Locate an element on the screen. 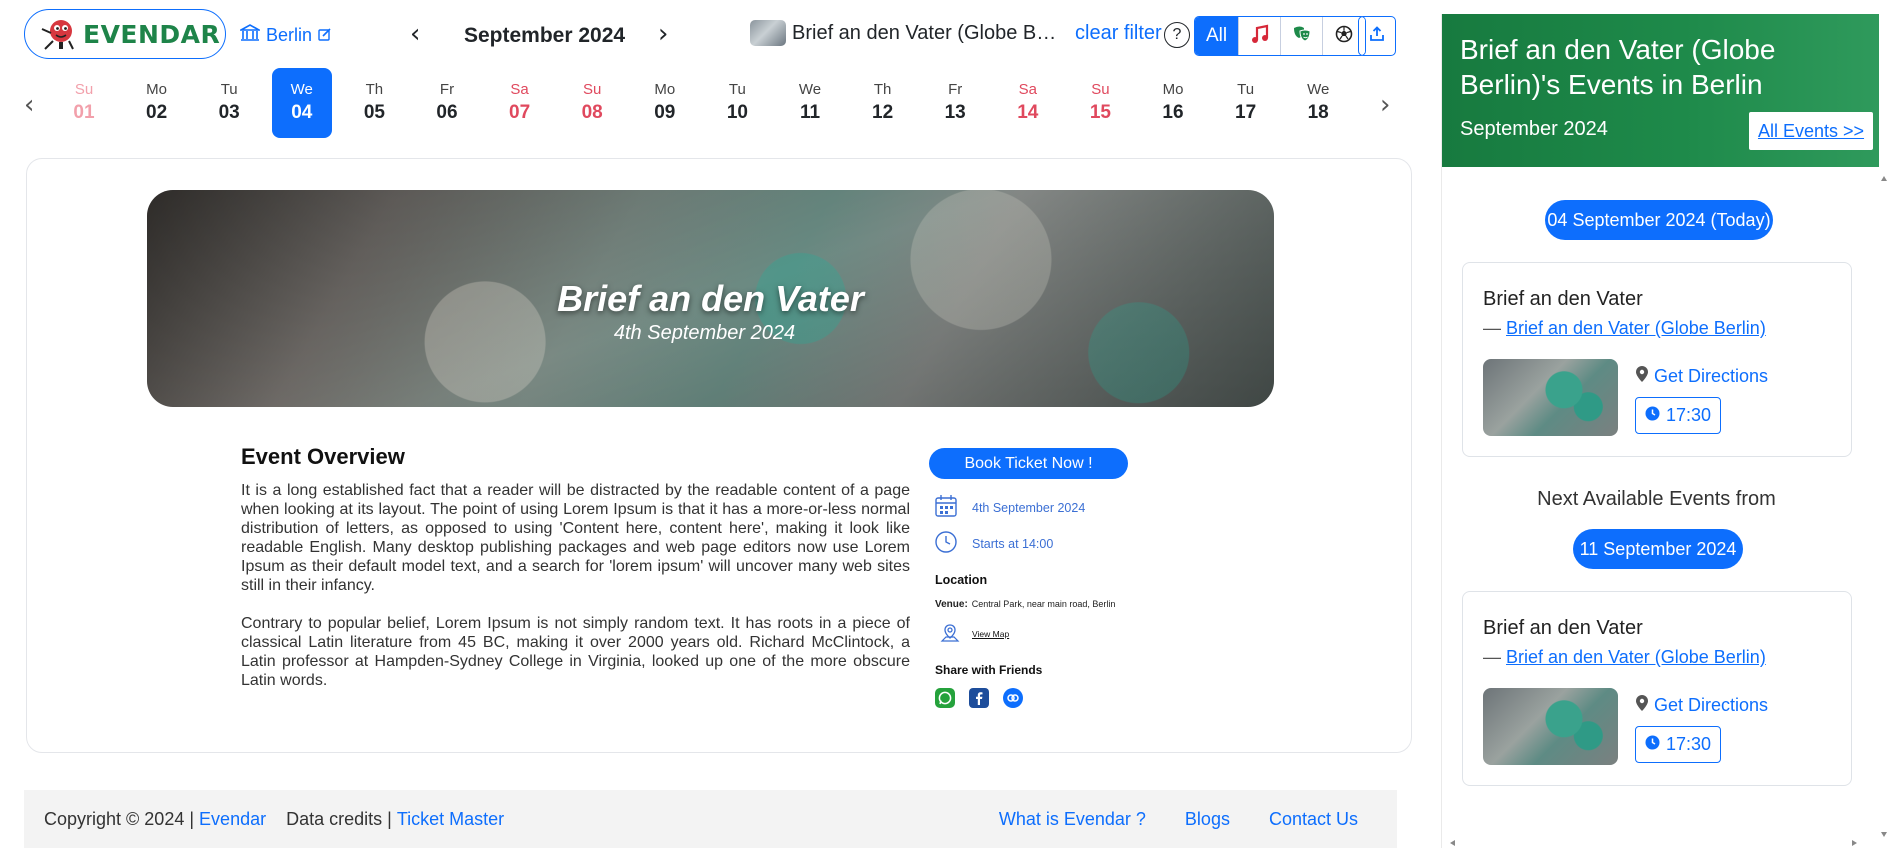 Image resolution: width=1898 pixels, height=848 pixels. footer-evendar-link: Evendar is located at coordinates (232, 819).